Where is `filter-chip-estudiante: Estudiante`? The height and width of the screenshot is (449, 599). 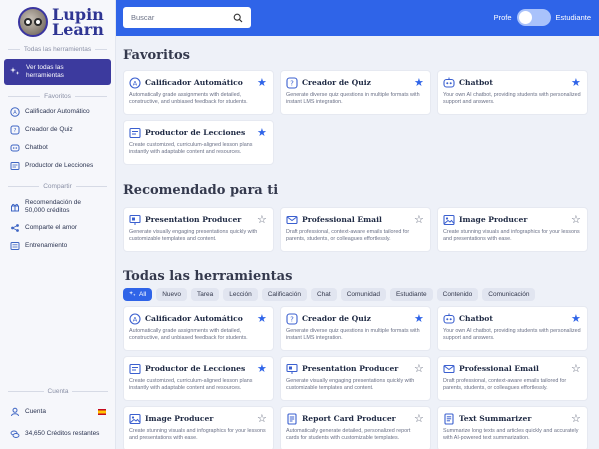 filter-chip-estudiante: Estudiante is located at coordinates (411, 294).